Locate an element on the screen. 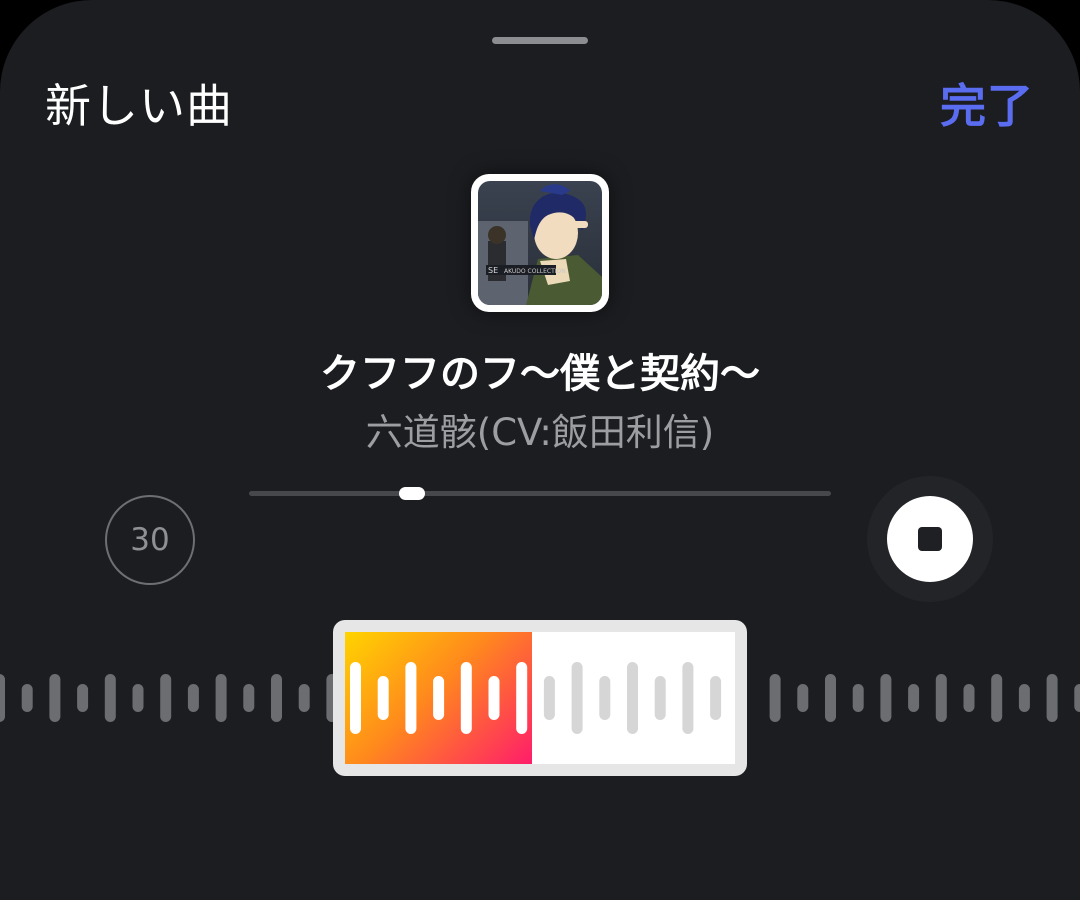 The width and height of the screenshot is (1080, 900). svg-text: SE is located at coordinates (493, 270).